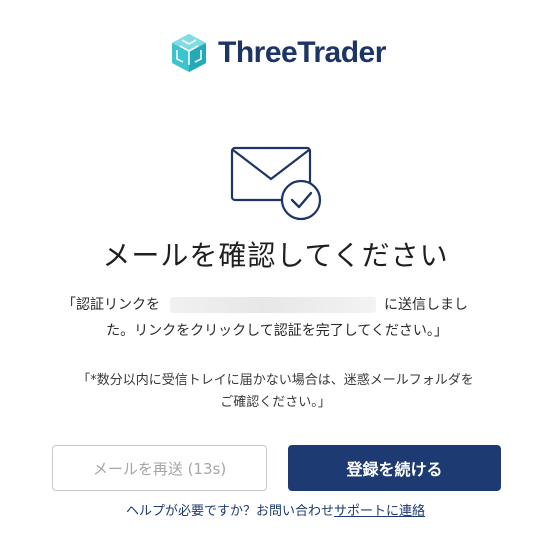 The height and width of the screenshot is (560, 551). What do you see at coordinates (394, 468) in the screenshot?
I see `continue-registration-button: 登録を続ける` at bounding box center [394, 468].